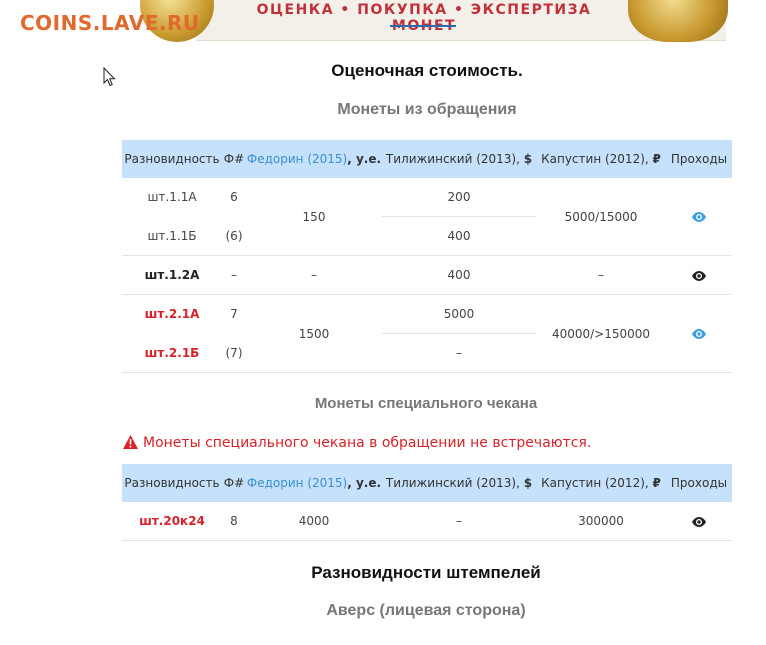 The width and height of the screenshot is (766, 645). Describe the element at coordinates (110, 23) in the screenshot. I see `site-logo: COINS.LAVE.RU` at that location.